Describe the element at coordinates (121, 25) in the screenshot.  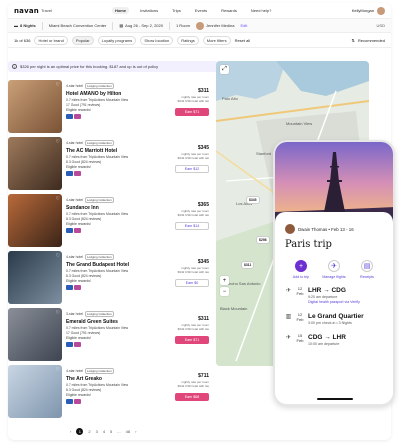
I see `calendar-icon: ▦` at that location.